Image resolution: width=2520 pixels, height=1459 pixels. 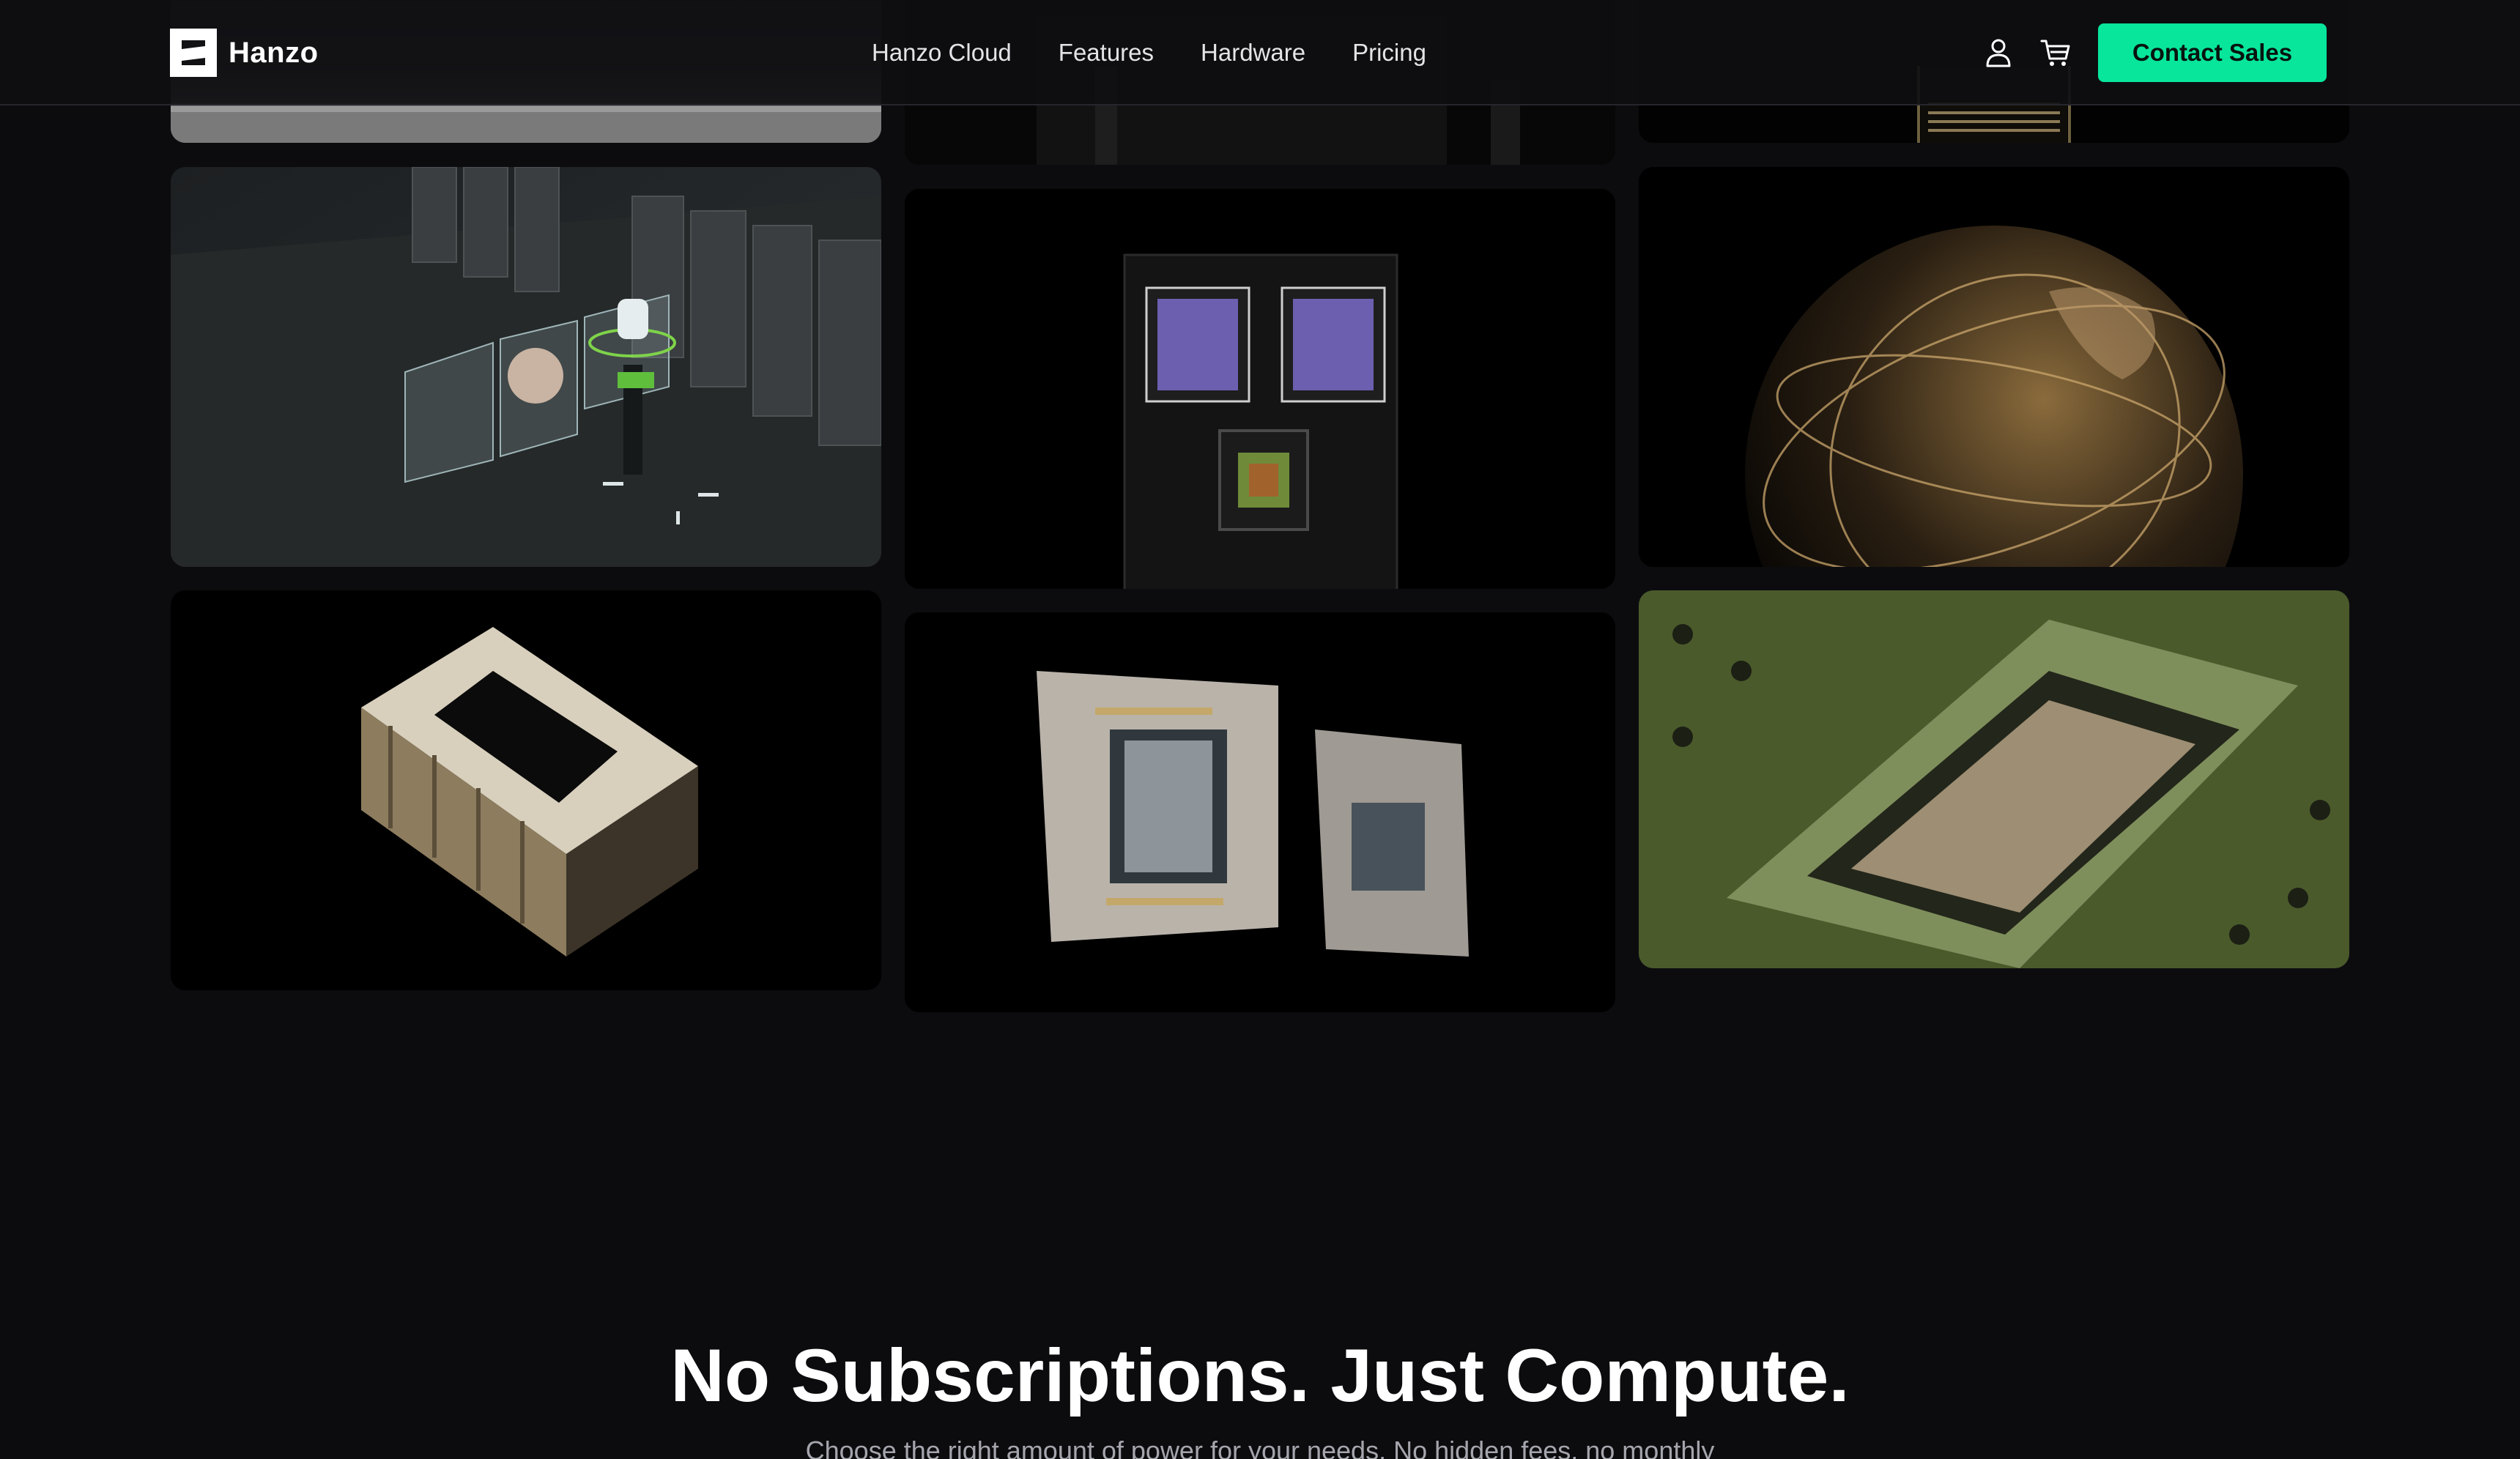 I want to click on gallery-image-superchip-board, so click(x=1260, y=389).